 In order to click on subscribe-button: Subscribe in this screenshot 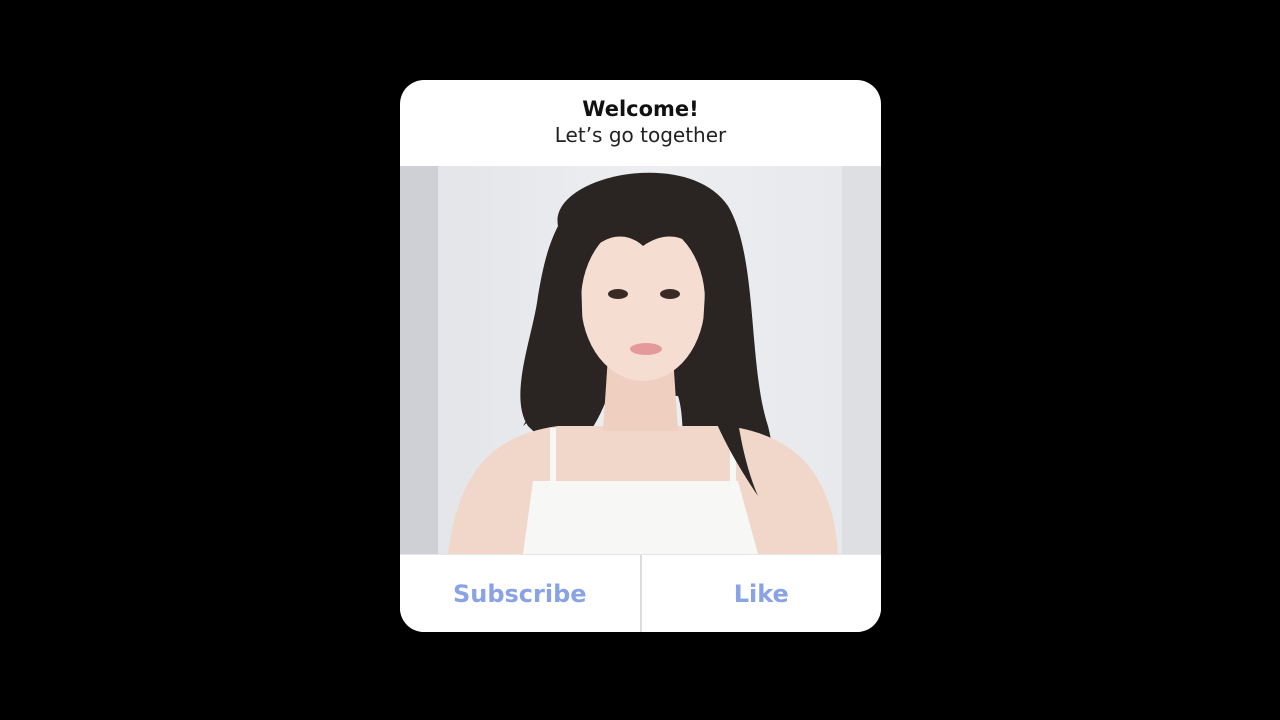, I will do `click(520, 593)`.